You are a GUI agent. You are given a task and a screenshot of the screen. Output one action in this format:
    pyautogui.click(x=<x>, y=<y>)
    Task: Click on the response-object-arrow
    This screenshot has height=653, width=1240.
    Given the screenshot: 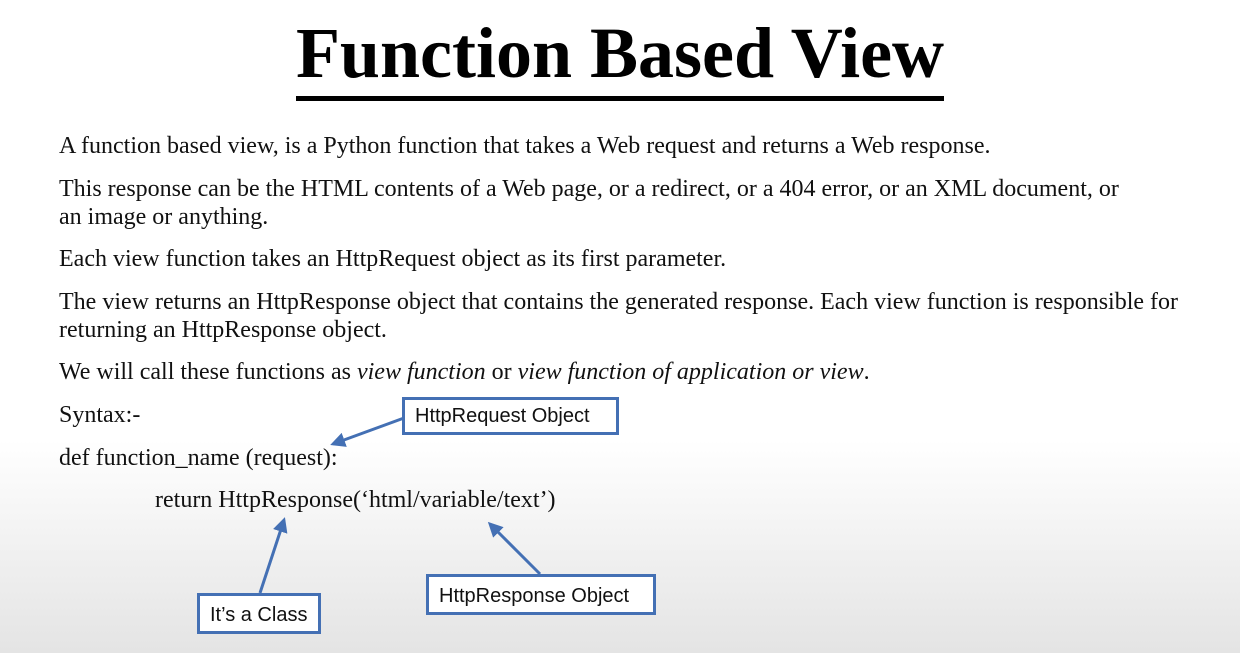 What is the action you would take?
    pyautogui.click(x=514, y=548)
    